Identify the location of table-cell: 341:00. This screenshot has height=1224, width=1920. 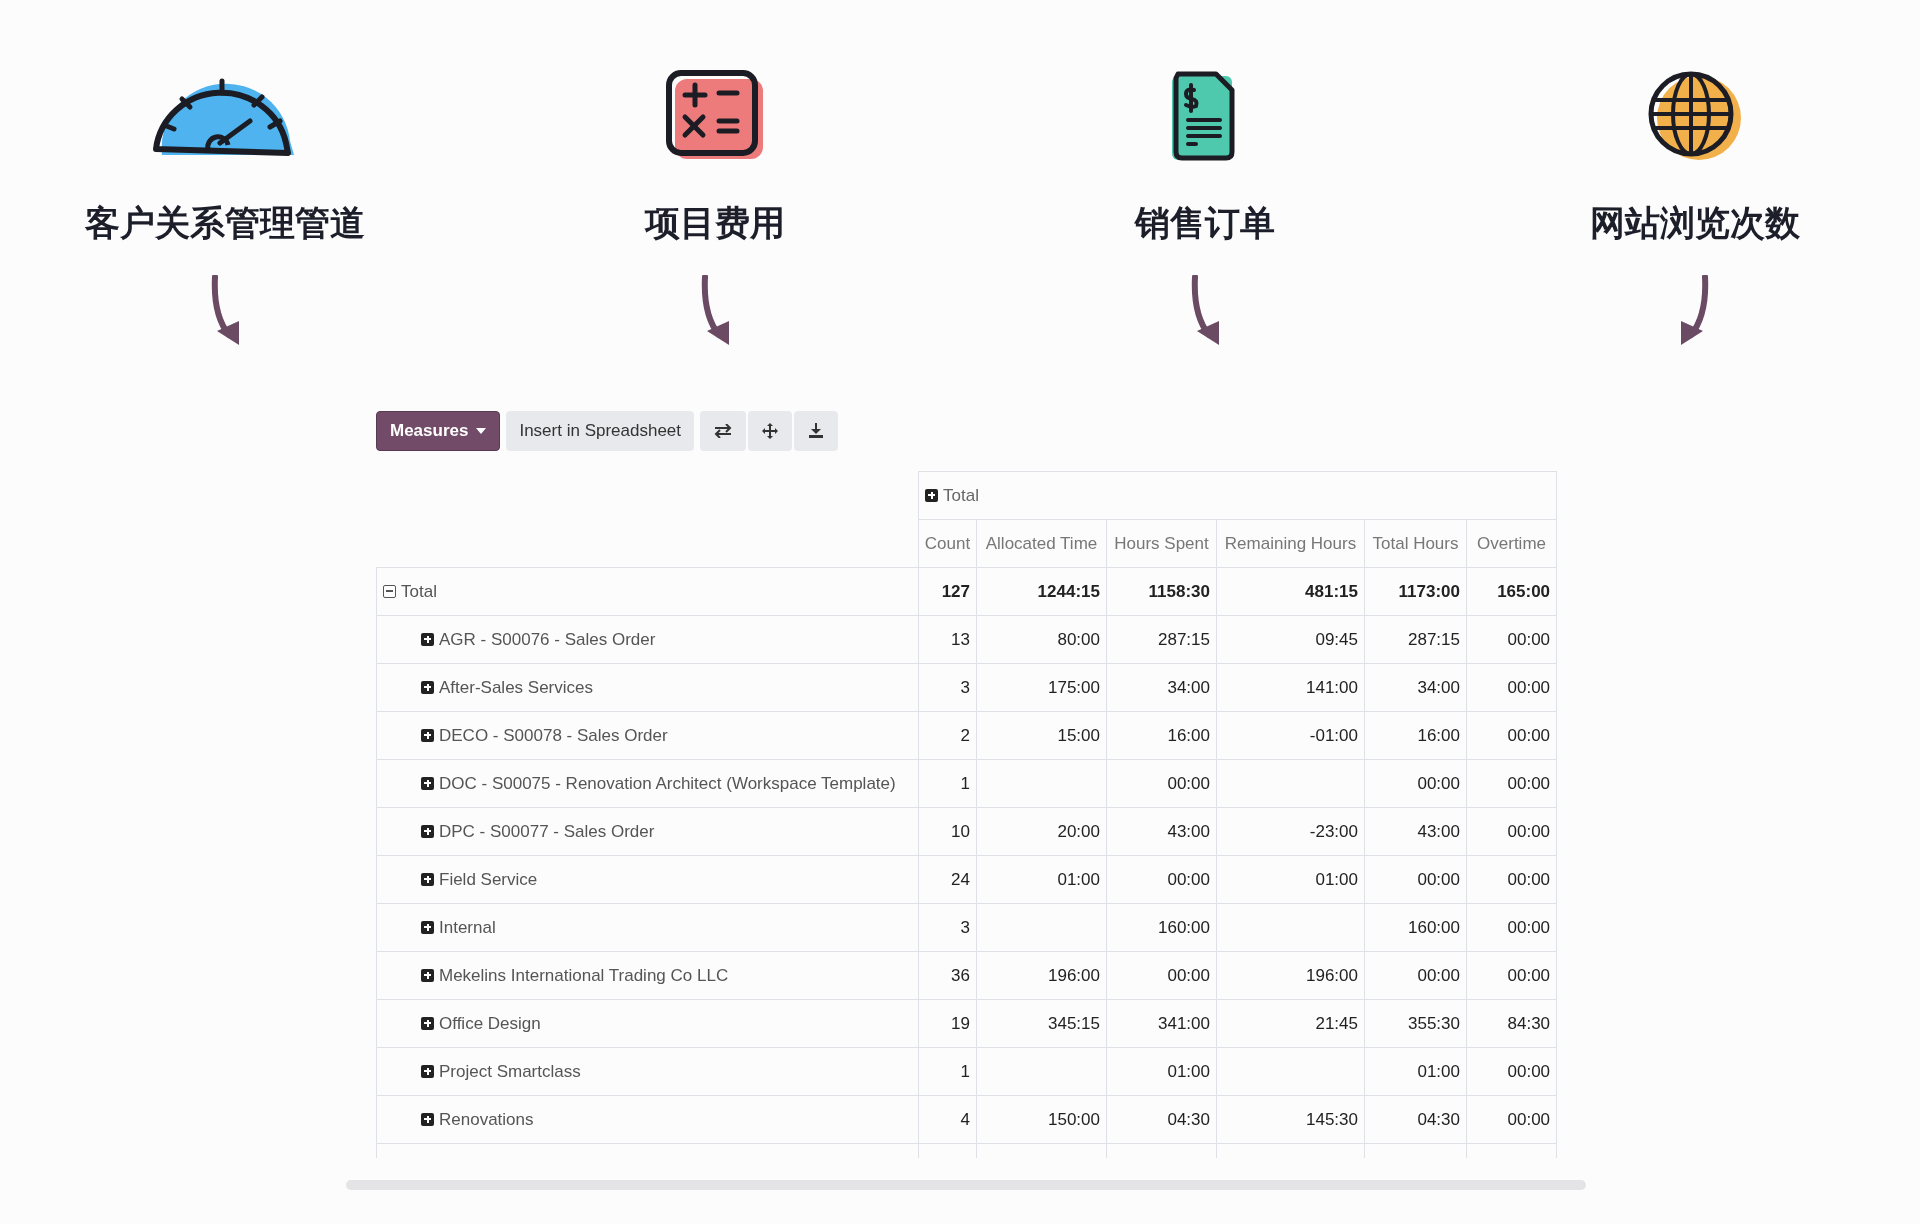
(1161, 1023).